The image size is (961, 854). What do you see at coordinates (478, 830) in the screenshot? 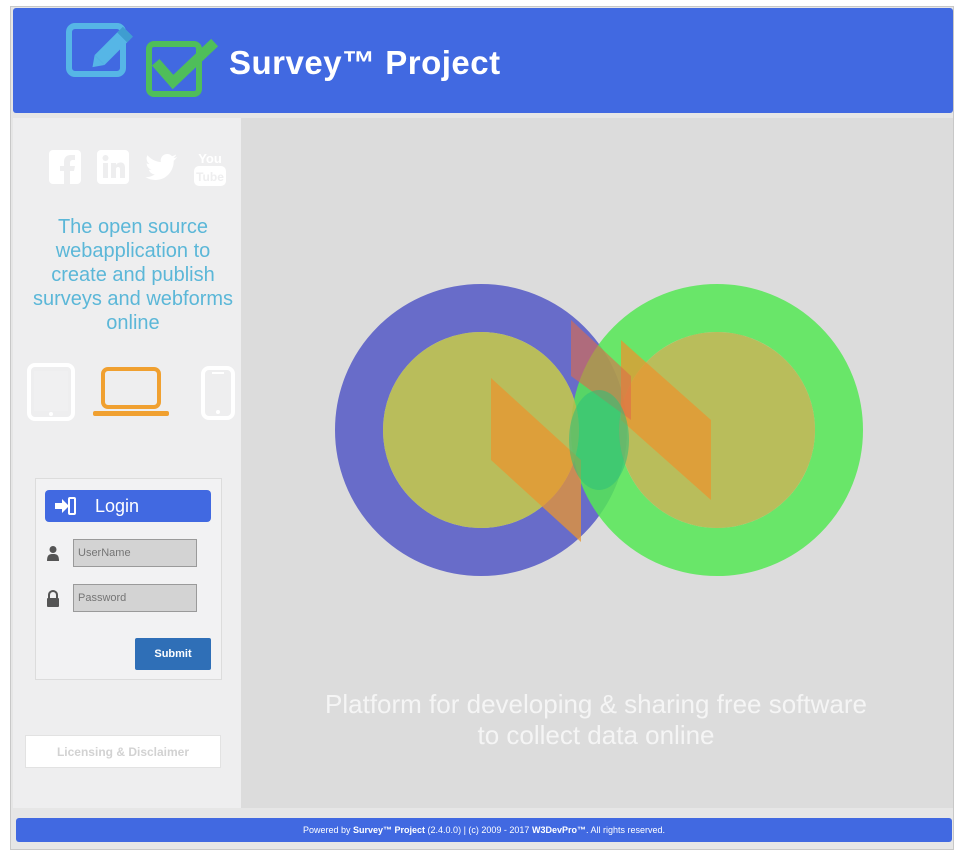
I see `footer-version: (2.4.0.0) | (c) 2009 - 2017` at bounding box center [478, 830].